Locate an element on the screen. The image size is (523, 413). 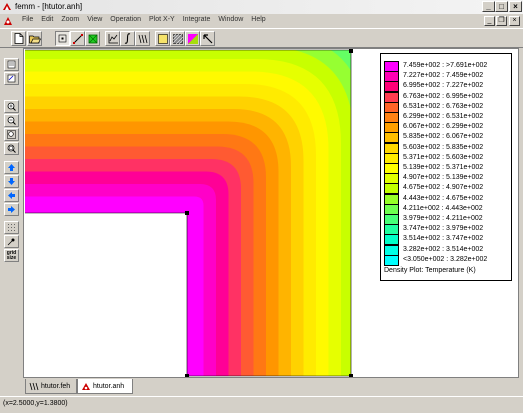
zoom-out-icon is located at coordinates (11, 120).